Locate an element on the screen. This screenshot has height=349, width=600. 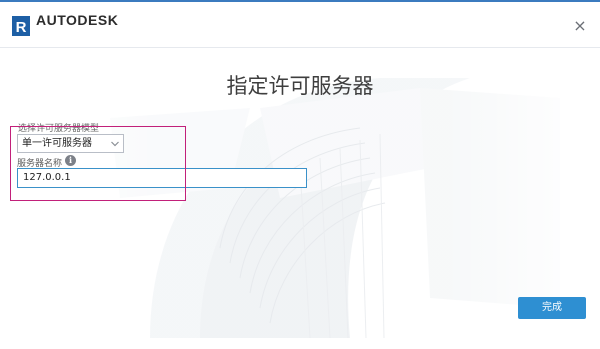
info-icon: i is located at coordinates (70, 160).